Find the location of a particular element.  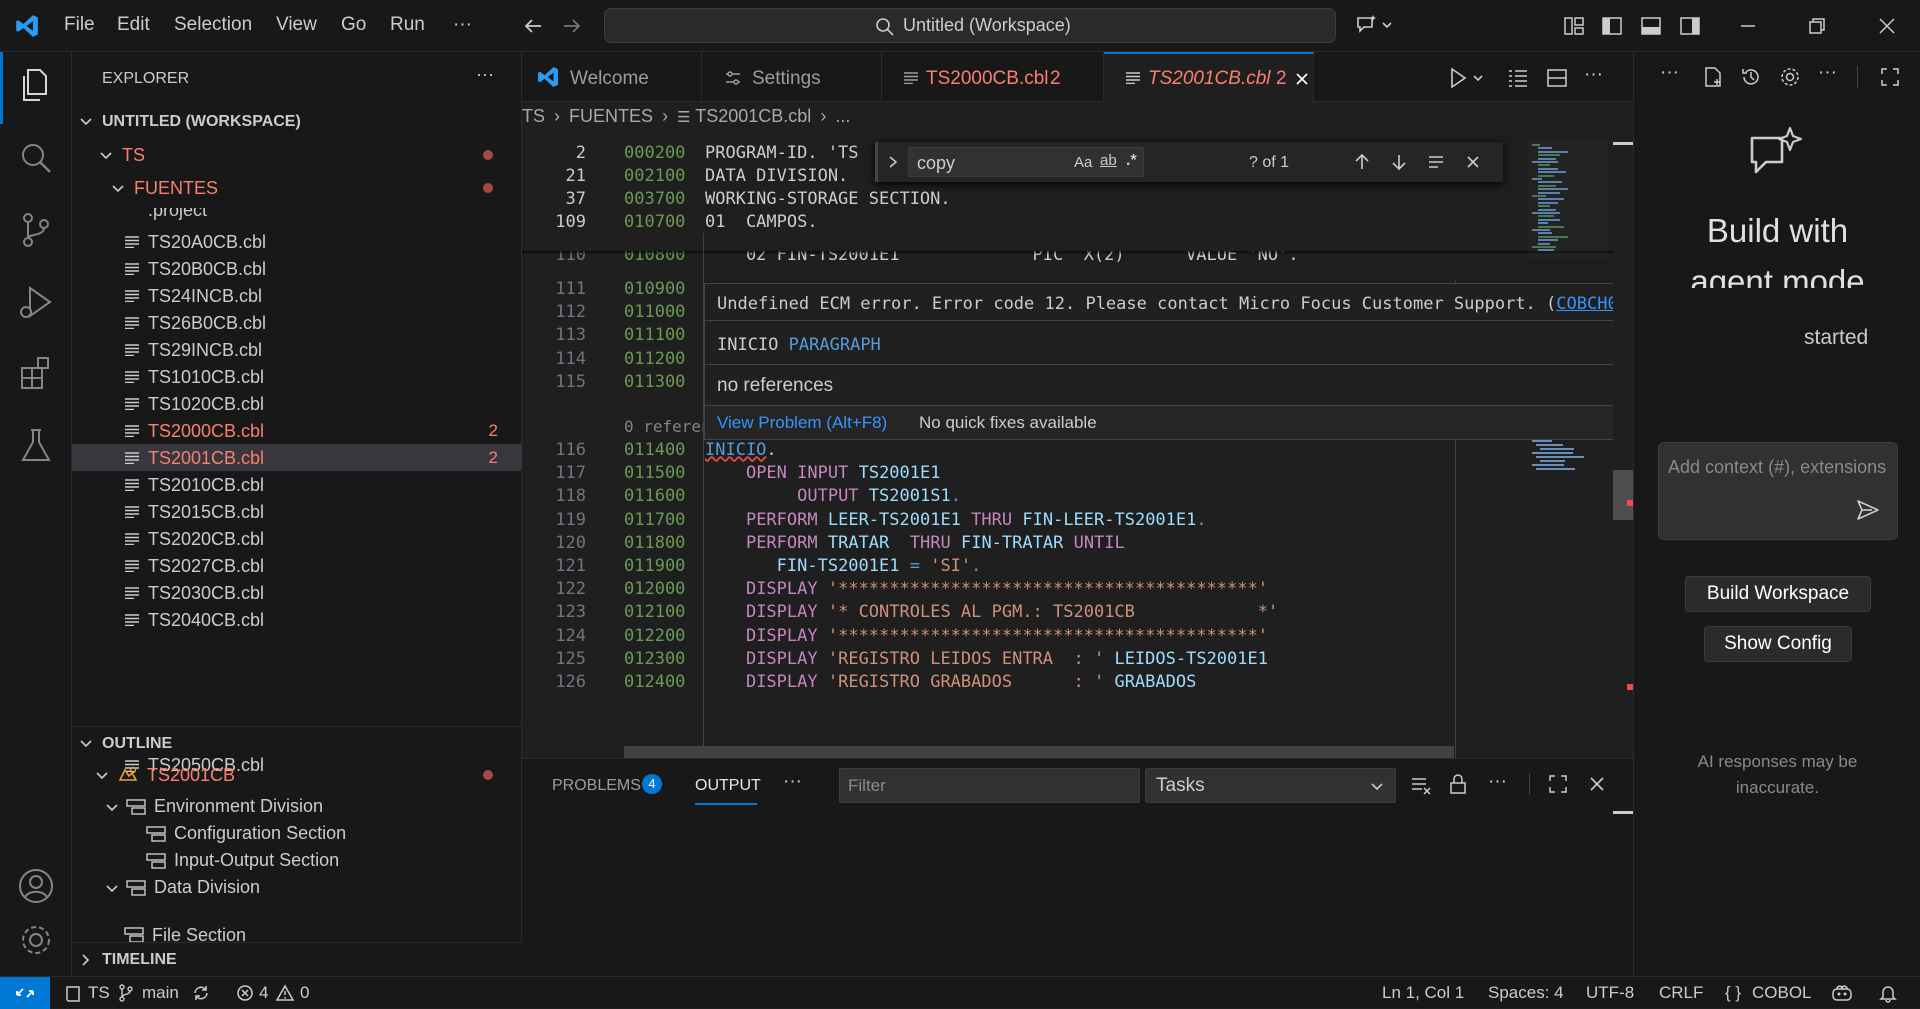

status-encoding: UTF-8 is located at coordinates (1610, 993).